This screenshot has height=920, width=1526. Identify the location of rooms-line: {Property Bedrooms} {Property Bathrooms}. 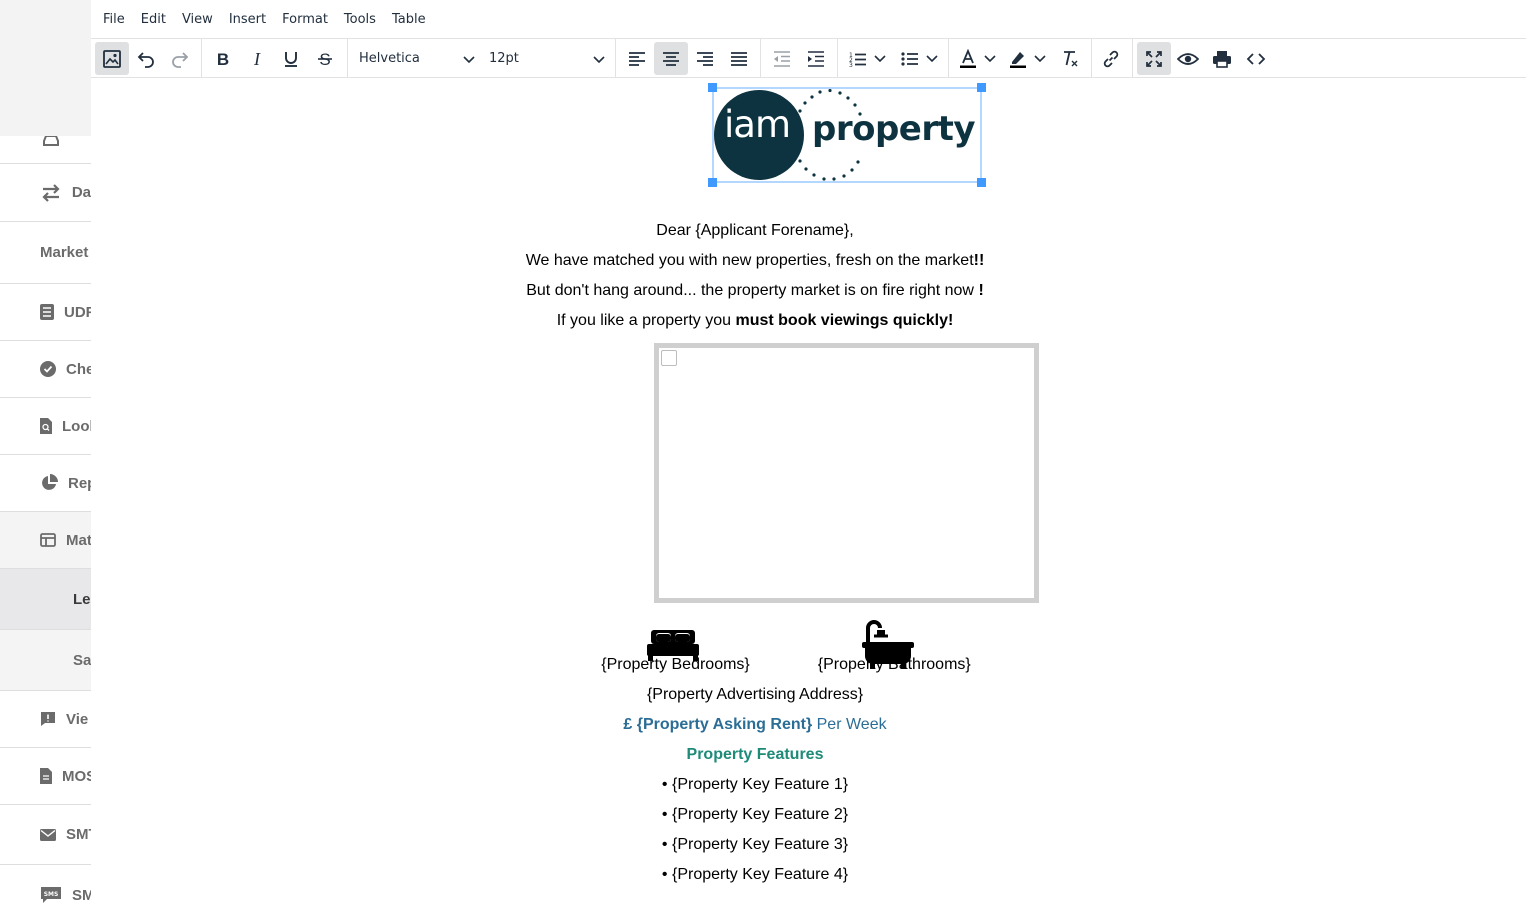
(755, 665).